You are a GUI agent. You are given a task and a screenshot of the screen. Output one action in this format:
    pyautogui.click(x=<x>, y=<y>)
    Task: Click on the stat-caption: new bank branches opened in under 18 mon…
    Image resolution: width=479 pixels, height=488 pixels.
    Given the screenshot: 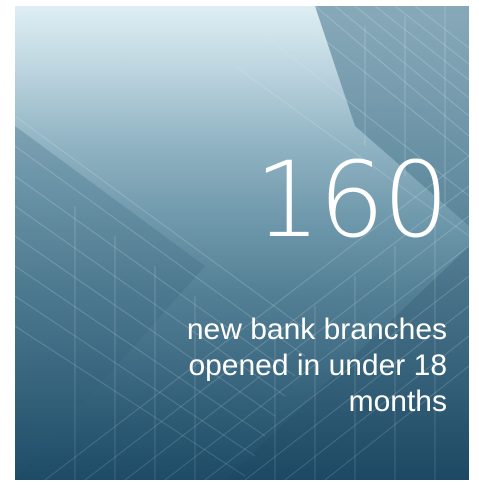 What is the action you would take?
    pyautogui.click(x=316, y=365)
    